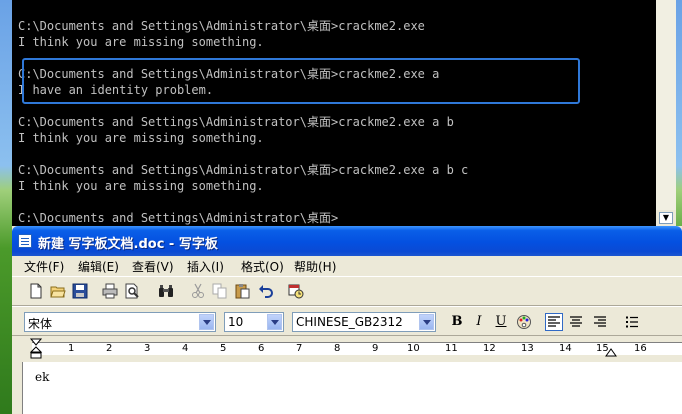 The image size is (682, 414). I want to click on indent-marker-icon, so click(36, 349).